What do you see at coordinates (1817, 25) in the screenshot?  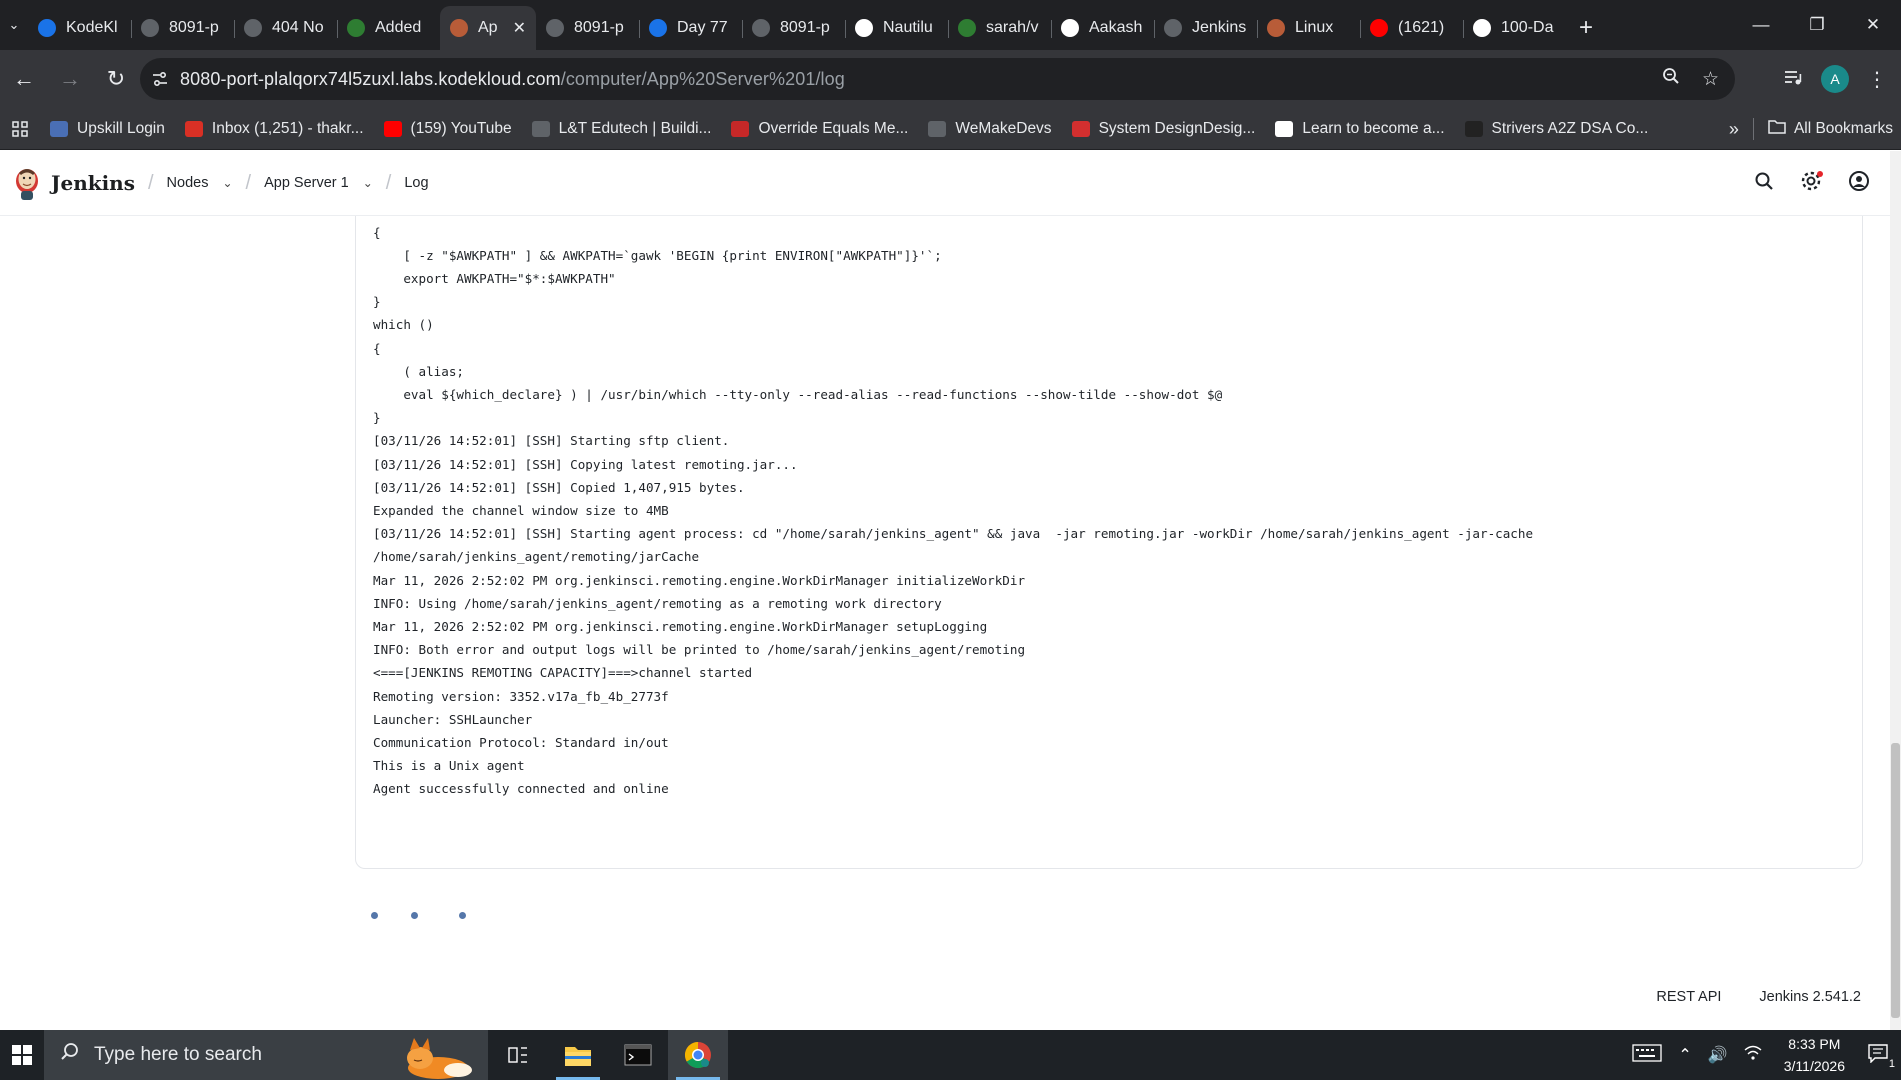 I see `restore-button: ❐` at bounding box center [1817, 25].